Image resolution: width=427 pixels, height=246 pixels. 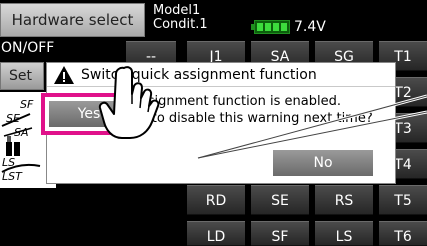 I want to click on grid-button-t5: T5, so click(x=403, y=200).